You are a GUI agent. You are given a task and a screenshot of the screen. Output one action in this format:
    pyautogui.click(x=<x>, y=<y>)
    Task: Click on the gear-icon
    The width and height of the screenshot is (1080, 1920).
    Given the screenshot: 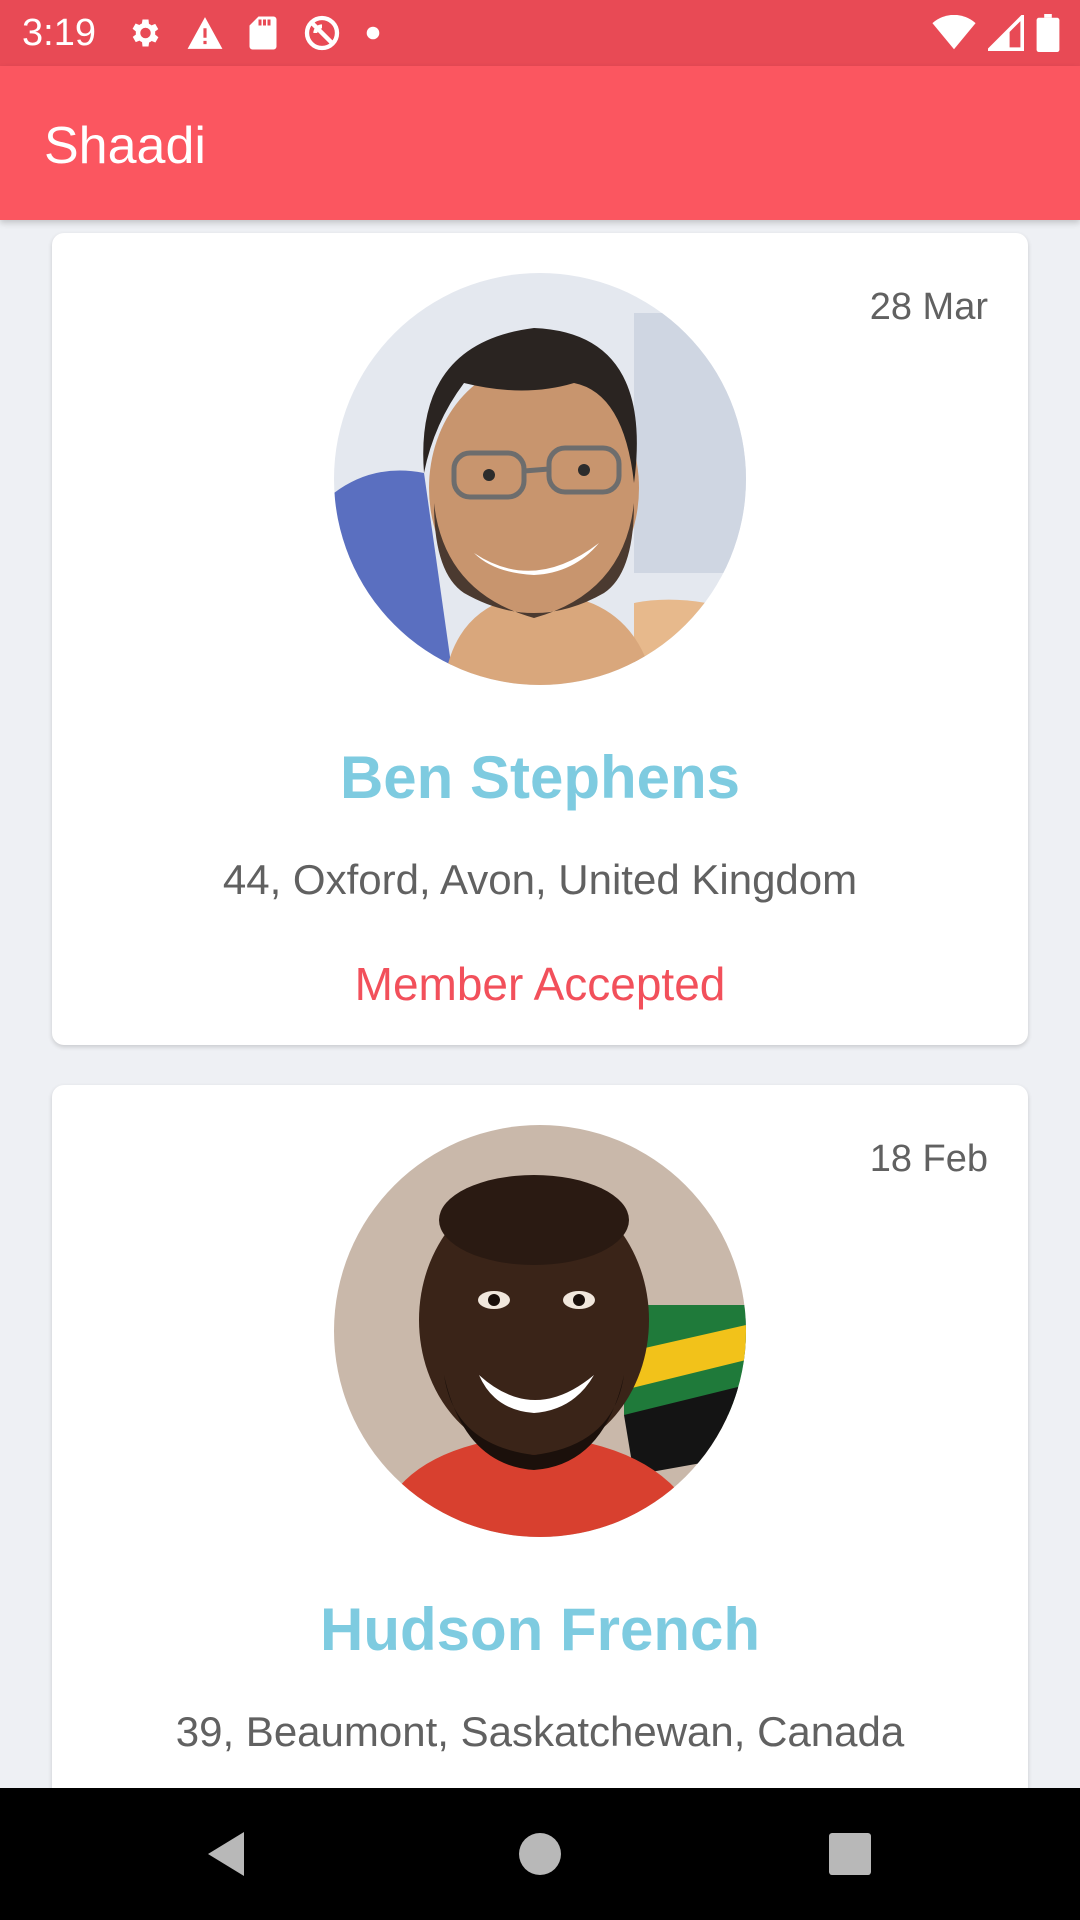 What is the action you would take?
    pyautogui.click(x=144, y=33)
    